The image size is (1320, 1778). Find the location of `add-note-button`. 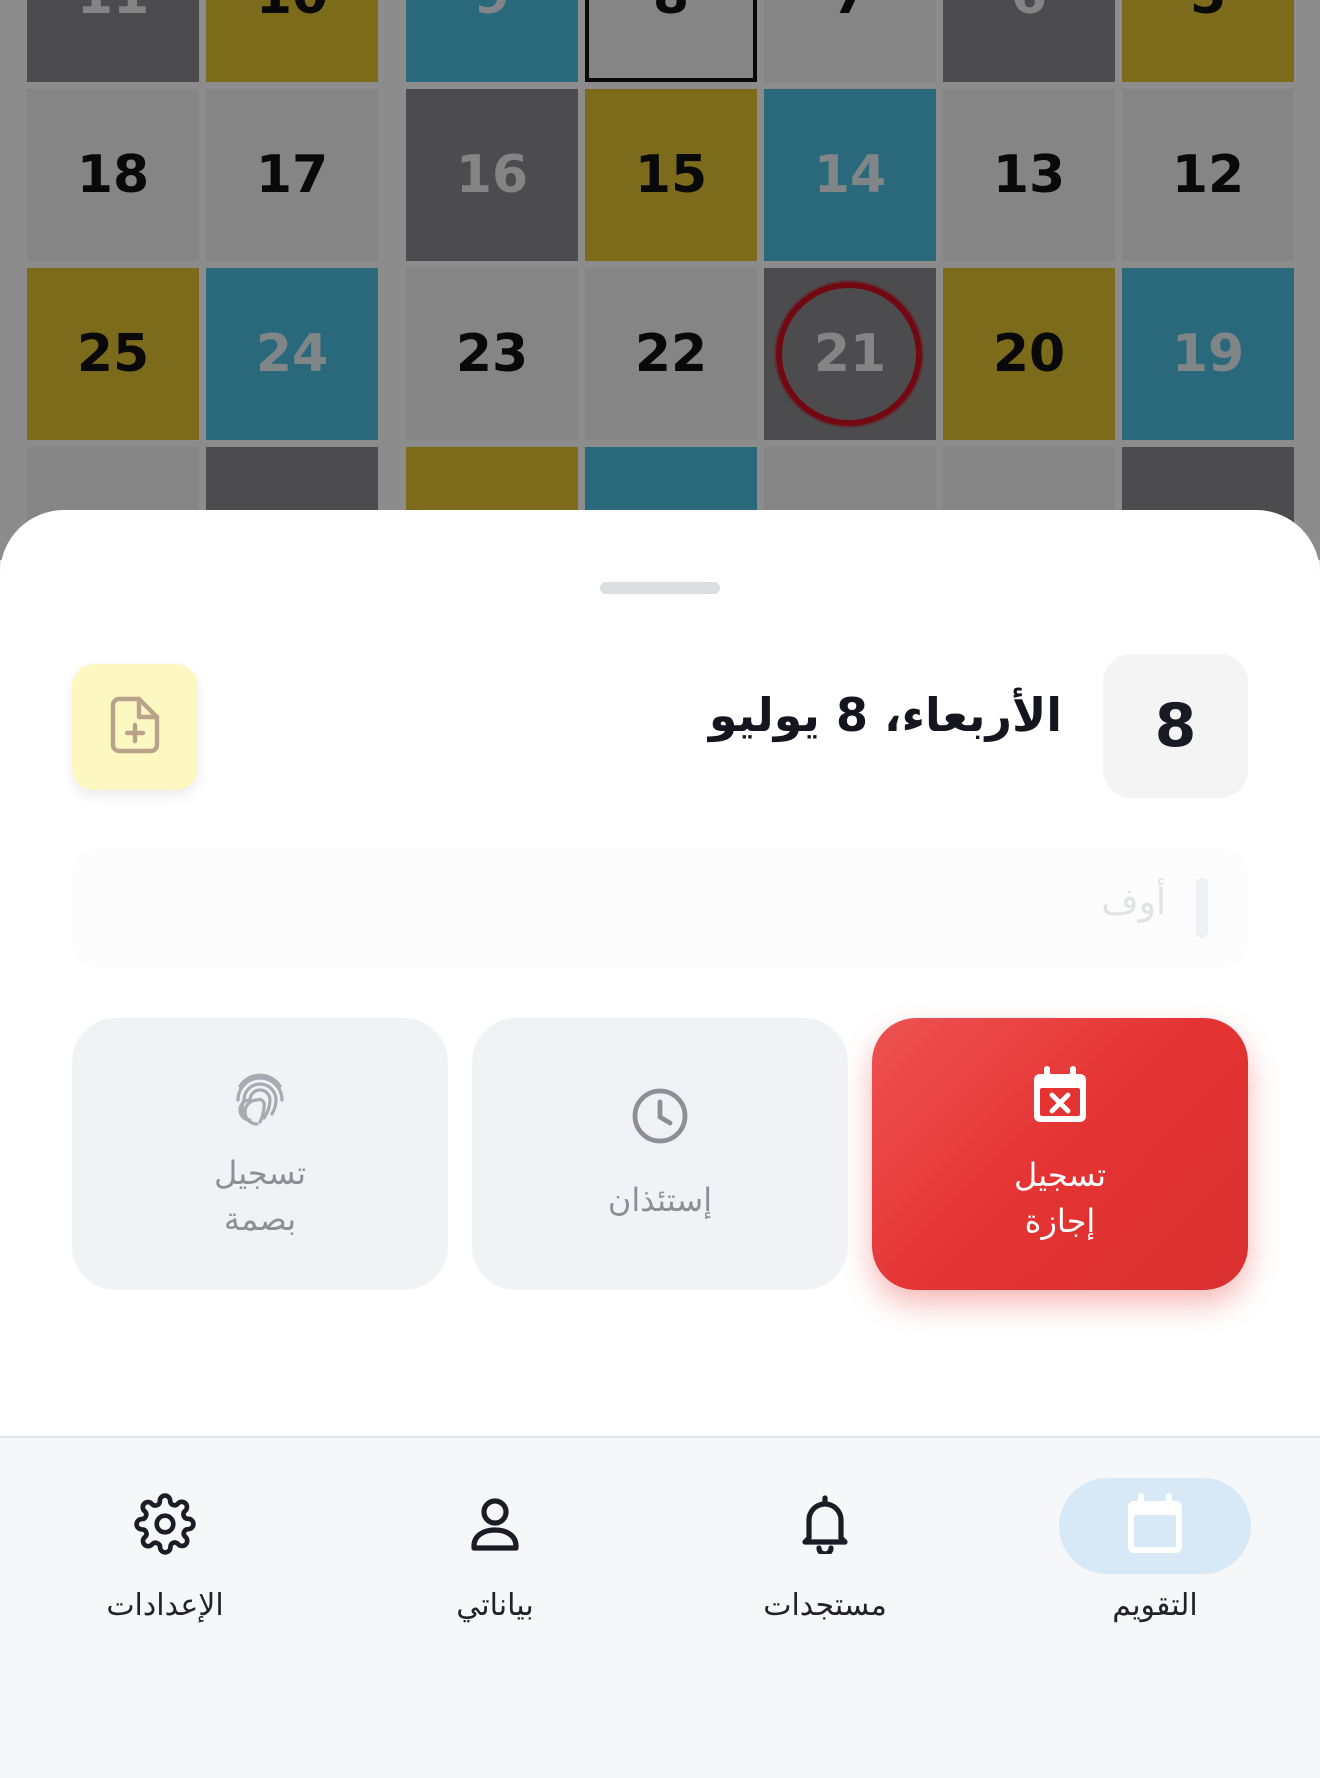

add-note-button is located at coordinates (135, 727).